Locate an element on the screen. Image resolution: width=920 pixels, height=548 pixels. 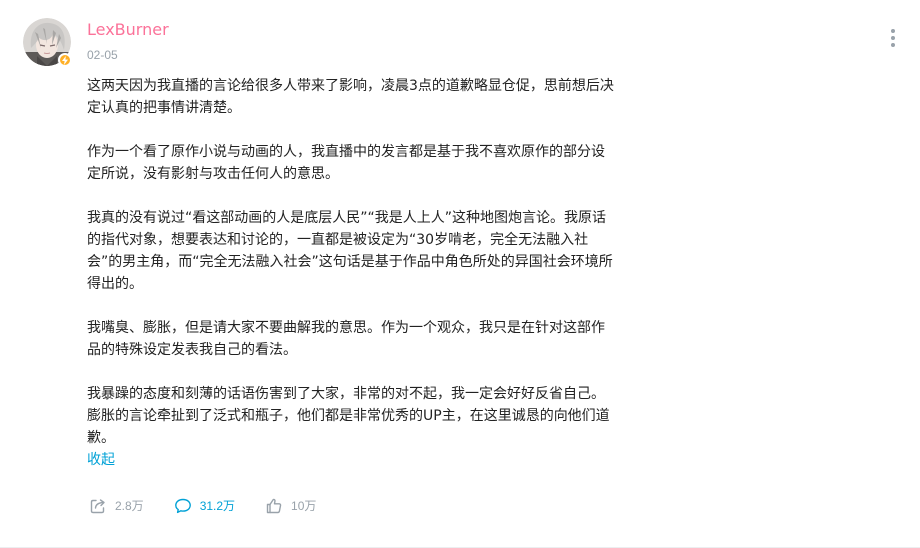
comment-button: 31.2万 is located at coordinates (204, 506).